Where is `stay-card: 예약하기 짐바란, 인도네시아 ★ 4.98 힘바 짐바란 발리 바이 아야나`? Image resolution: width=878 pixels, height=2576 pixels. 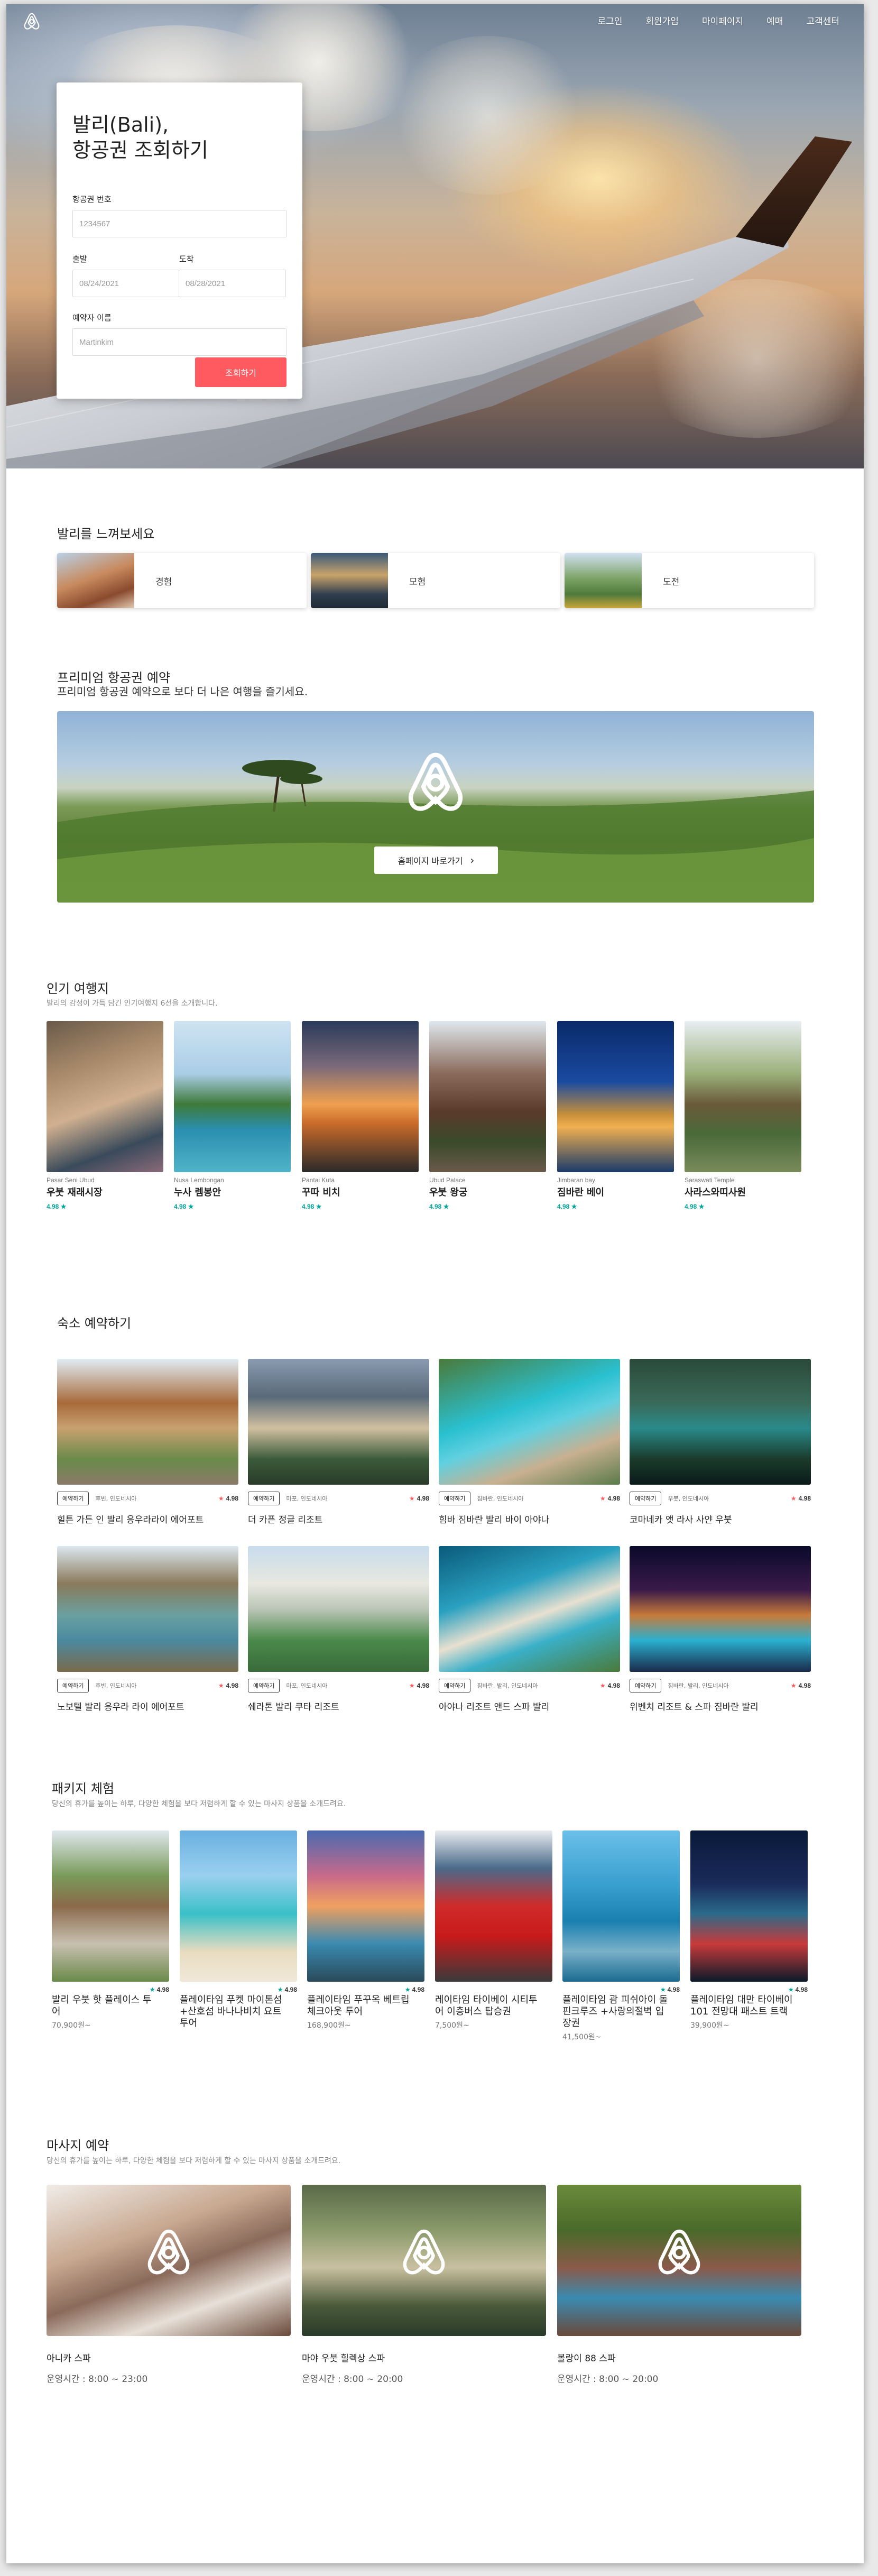
stay-card: 예약하기 짐바란, 인도네시아 ★ 4.98 힘바 짐바란 발리 바이 아야나 is located at coordinates (529, 1442).